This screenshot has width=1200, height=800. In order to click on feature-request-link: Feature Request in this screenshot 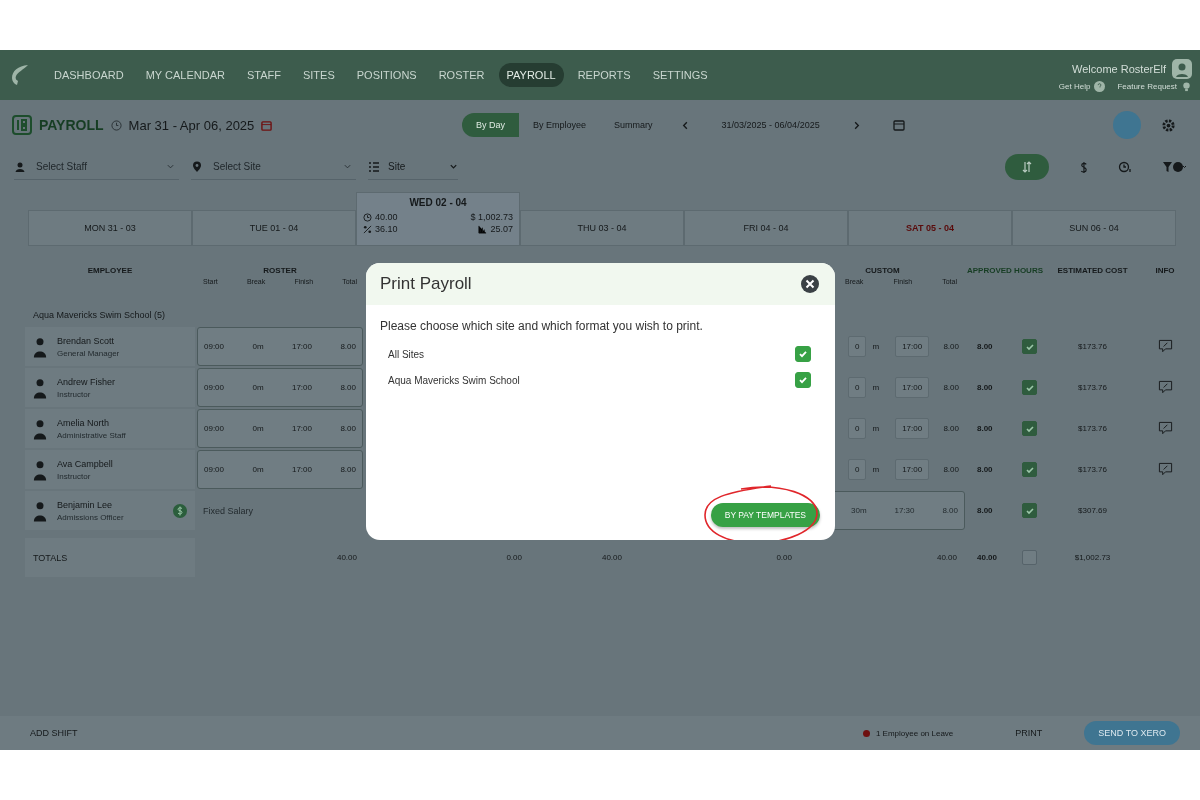, I will do `click(1147, 86)`.